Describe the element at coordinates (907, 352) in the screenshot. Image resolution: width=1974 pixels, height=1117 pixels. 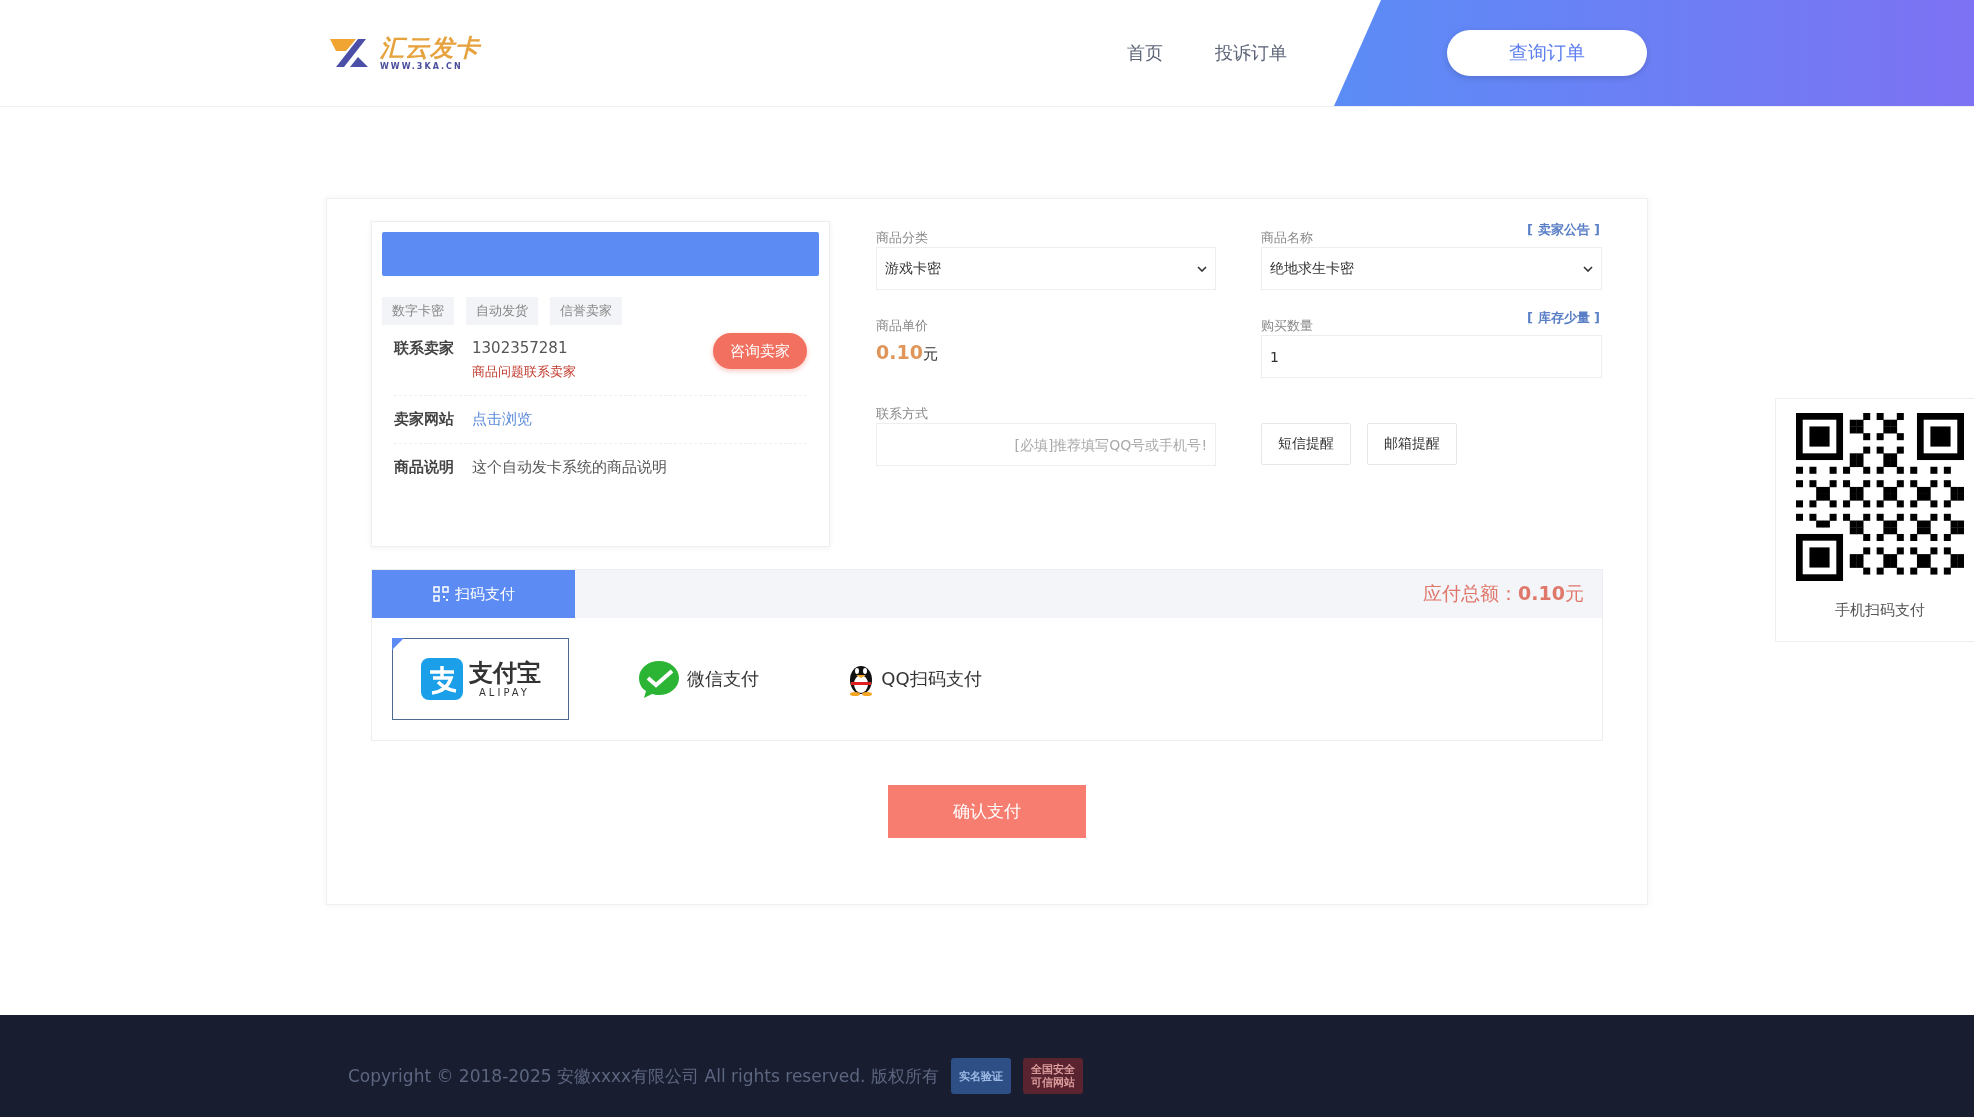
I see `unit-price: 0.10元` at that location.